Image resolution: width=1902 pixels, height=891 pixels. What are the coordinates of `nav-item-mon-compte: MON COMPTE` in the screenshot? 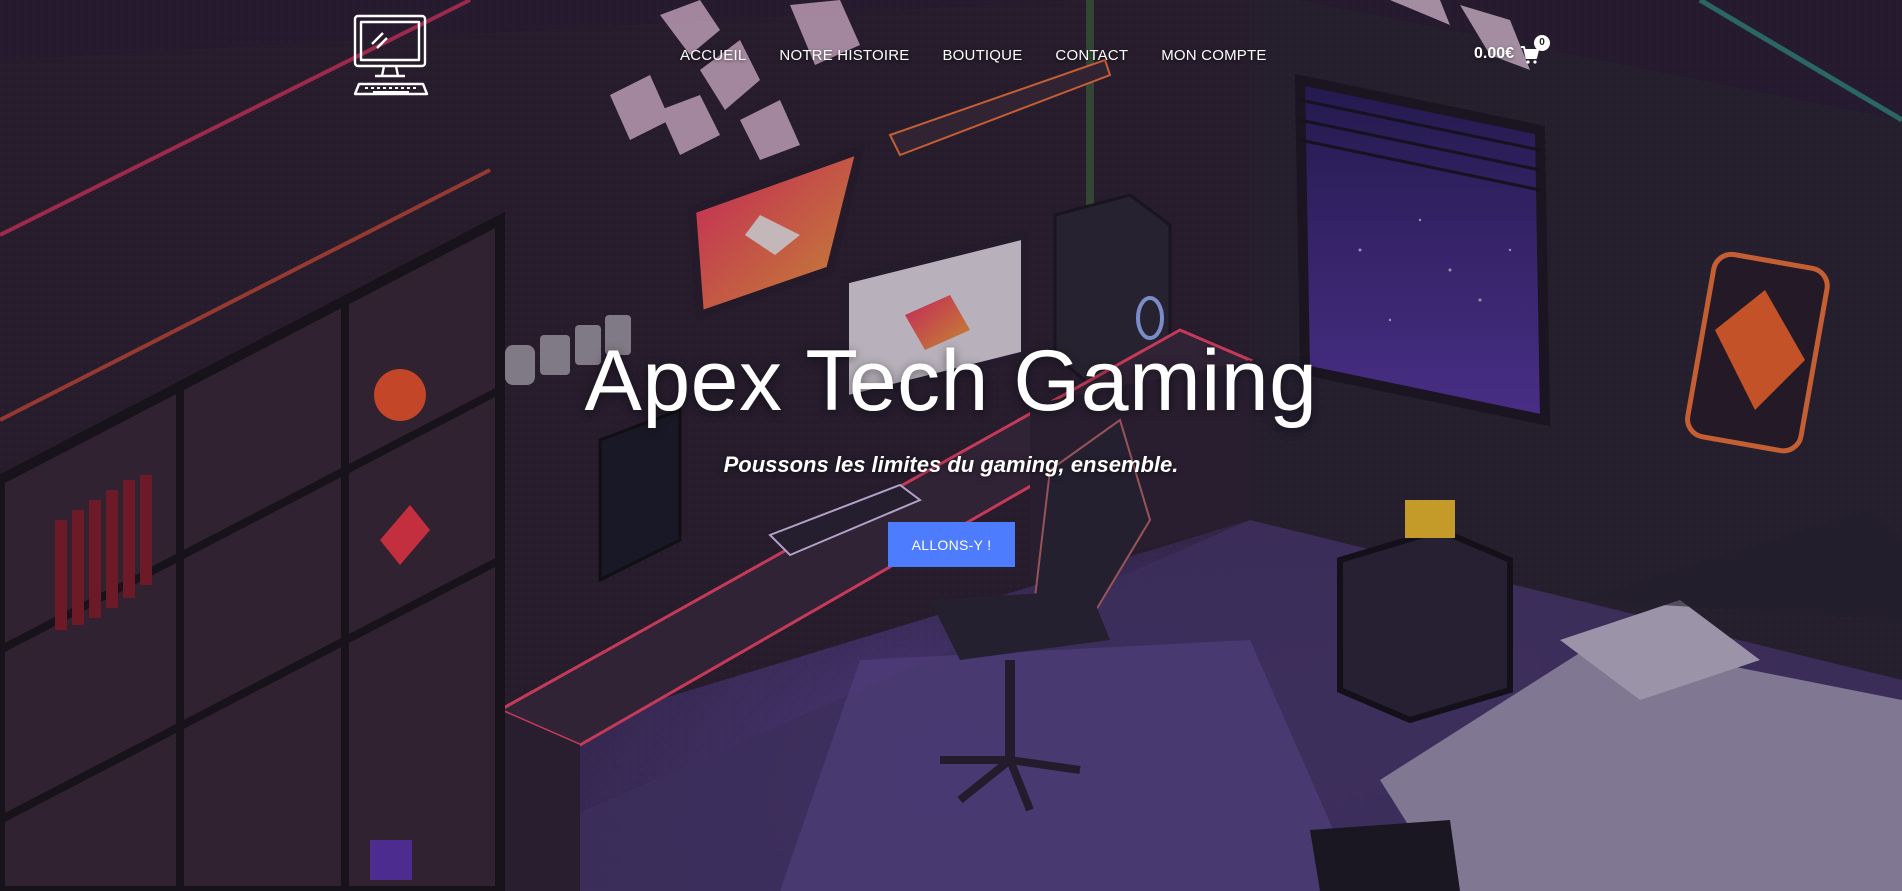 It's located at (1213, 55).